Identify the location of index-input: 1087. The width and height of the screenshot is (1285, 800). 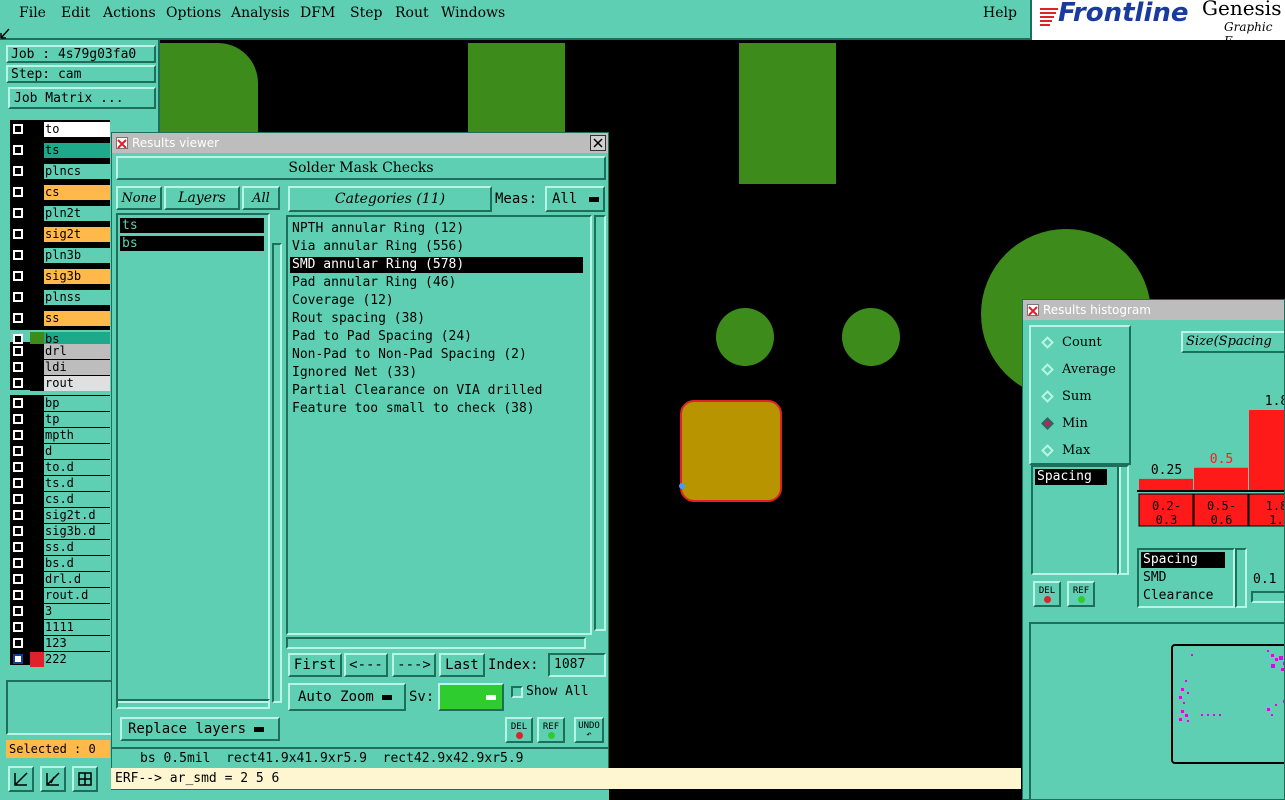
(577, 665).